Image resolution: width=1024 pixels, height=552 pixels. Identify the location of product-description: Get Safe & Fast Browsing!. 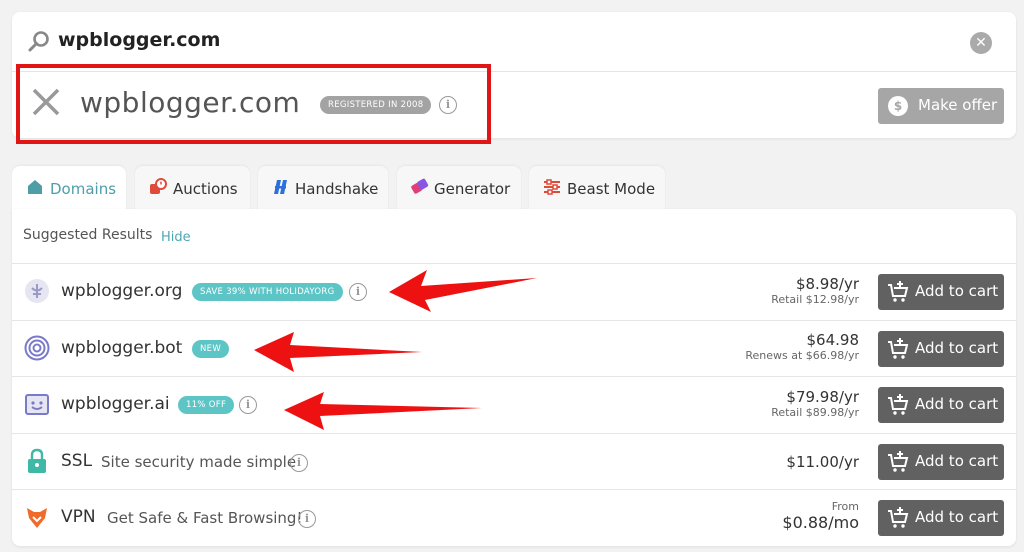
(205, 518).